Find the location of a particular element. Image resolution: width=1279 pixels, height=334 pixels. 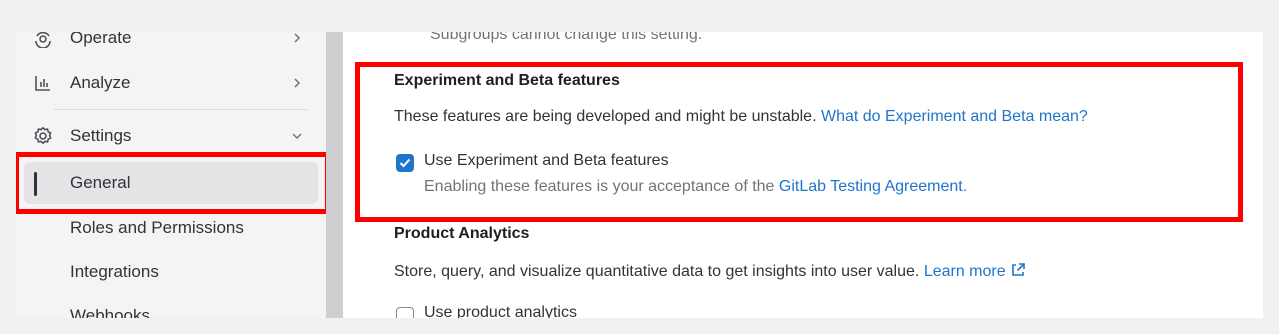

subgroups-setting-note: Subgroups cannot change this setting. is located at coordinates (566, 37).